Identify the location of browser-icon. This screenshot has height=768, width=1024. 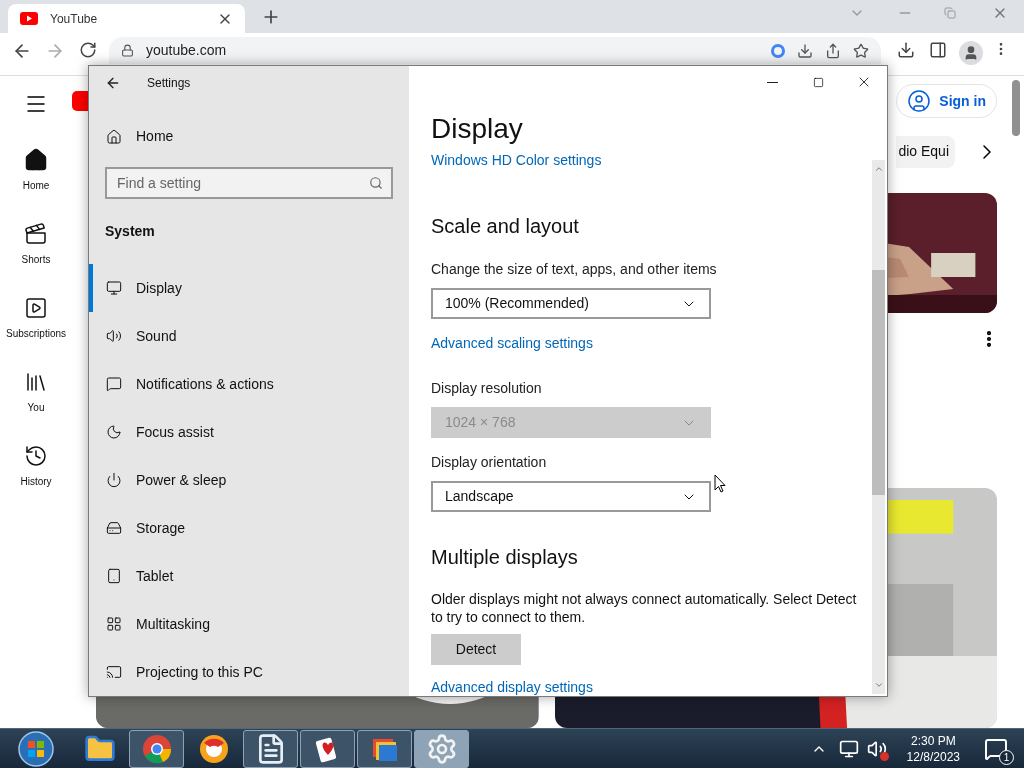
(156, 748).